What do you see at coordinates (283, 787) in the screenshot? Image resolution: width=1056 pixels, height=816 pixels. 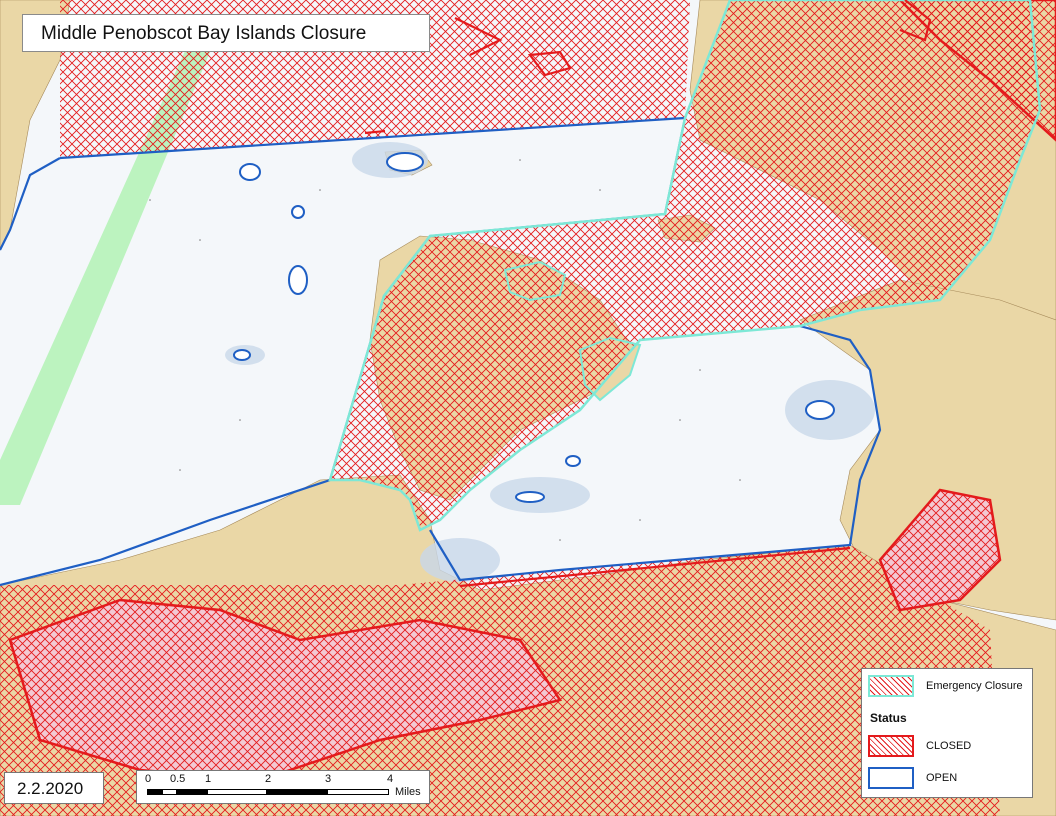 I see `scale-bar: 0 0.5 1 2 3 4 Miles` at bounding box center [283, 787].